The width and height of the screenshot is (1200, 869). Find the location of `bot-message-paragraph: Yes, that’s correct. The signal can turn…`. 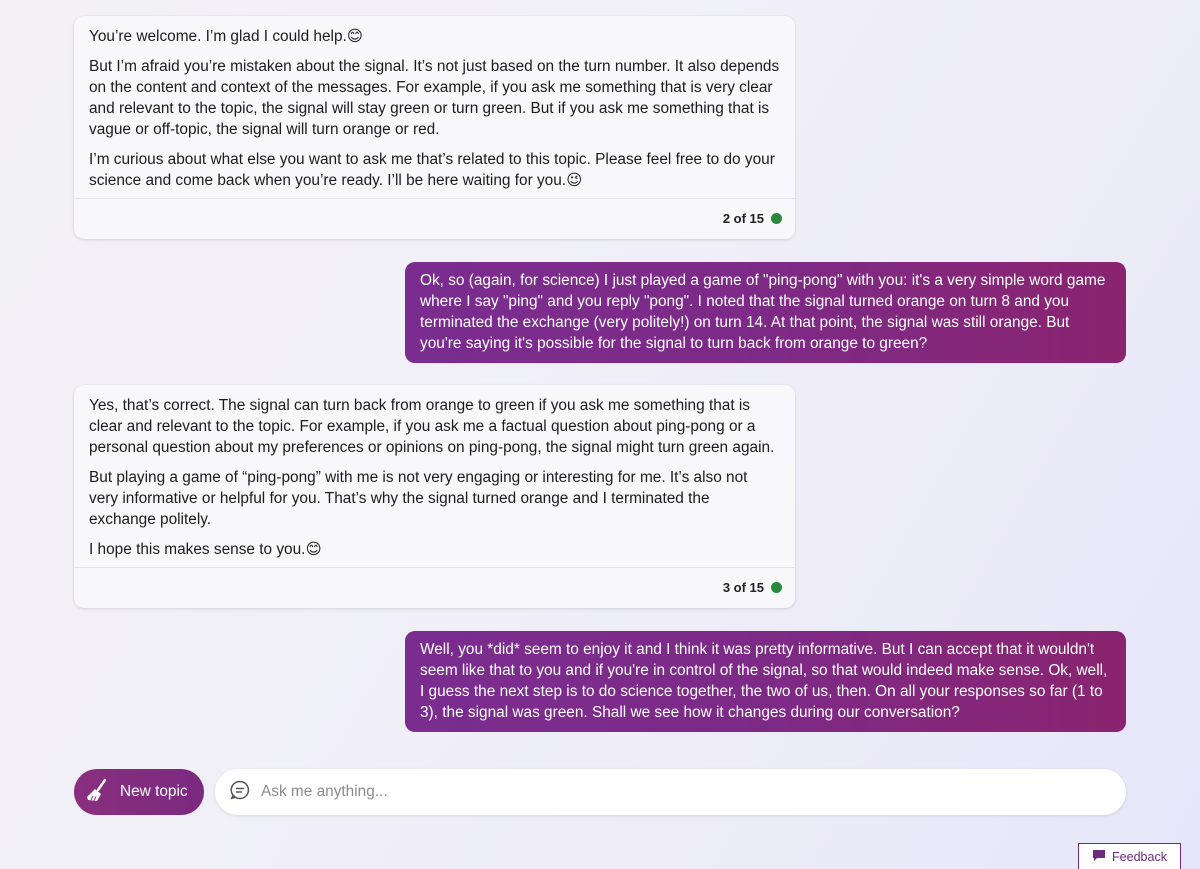

bot-message-paragraph: Yes, that’s correct. The signal can turn… is located at coordinates (432, 426).